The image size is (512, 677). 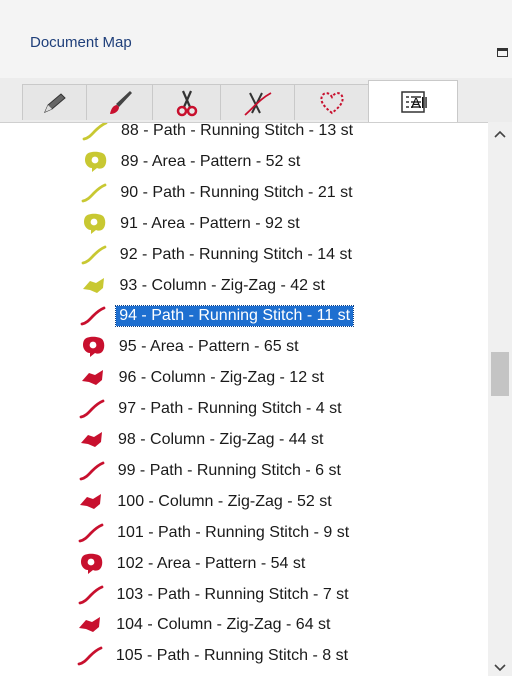 I want to click on list-item-label: 101 - Path - Running Stitch - 9 st, so click(x=233, y=532).